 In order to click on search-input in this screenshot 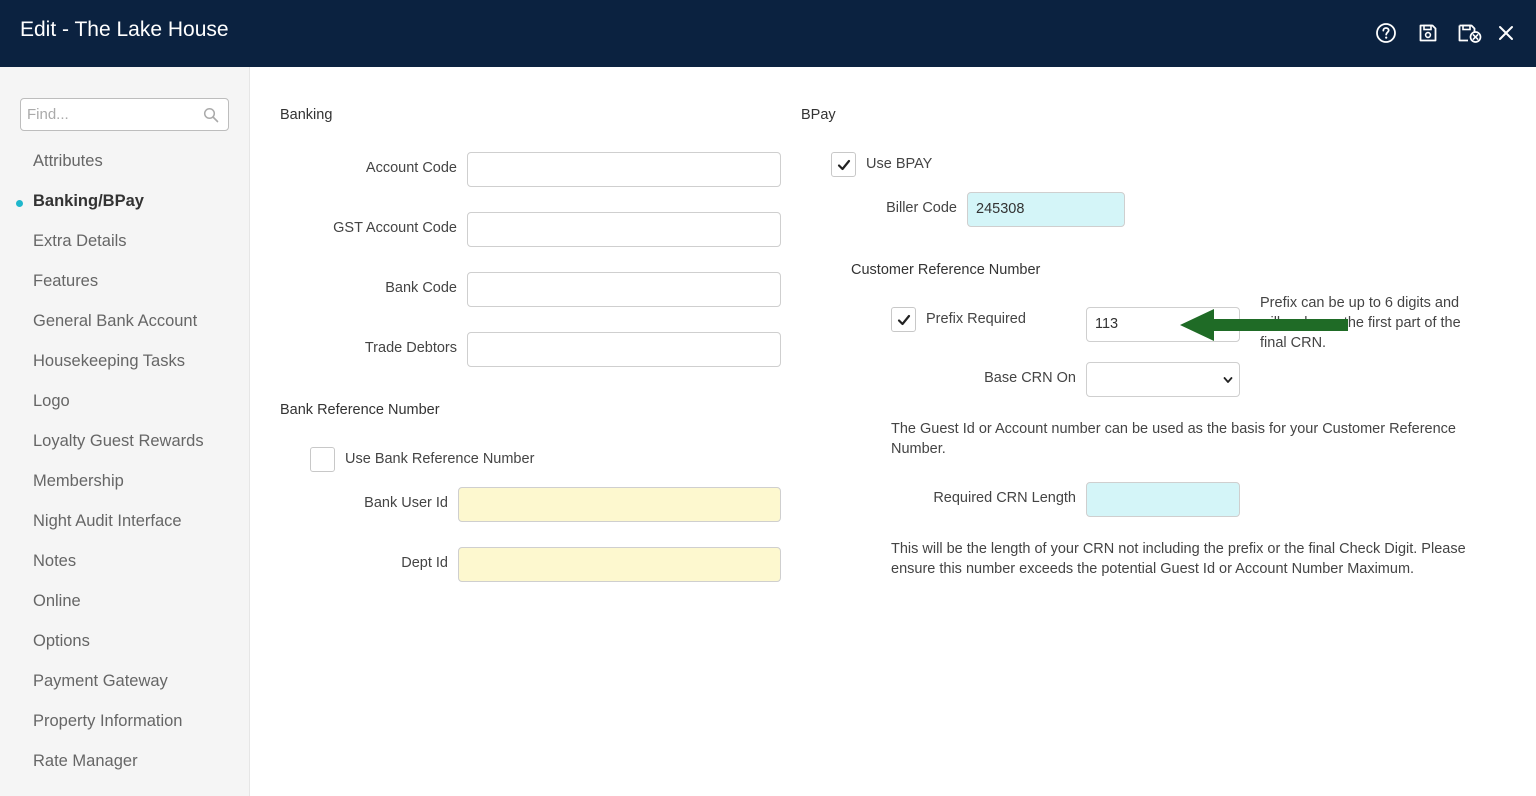, I will do `click(106, 114)`.